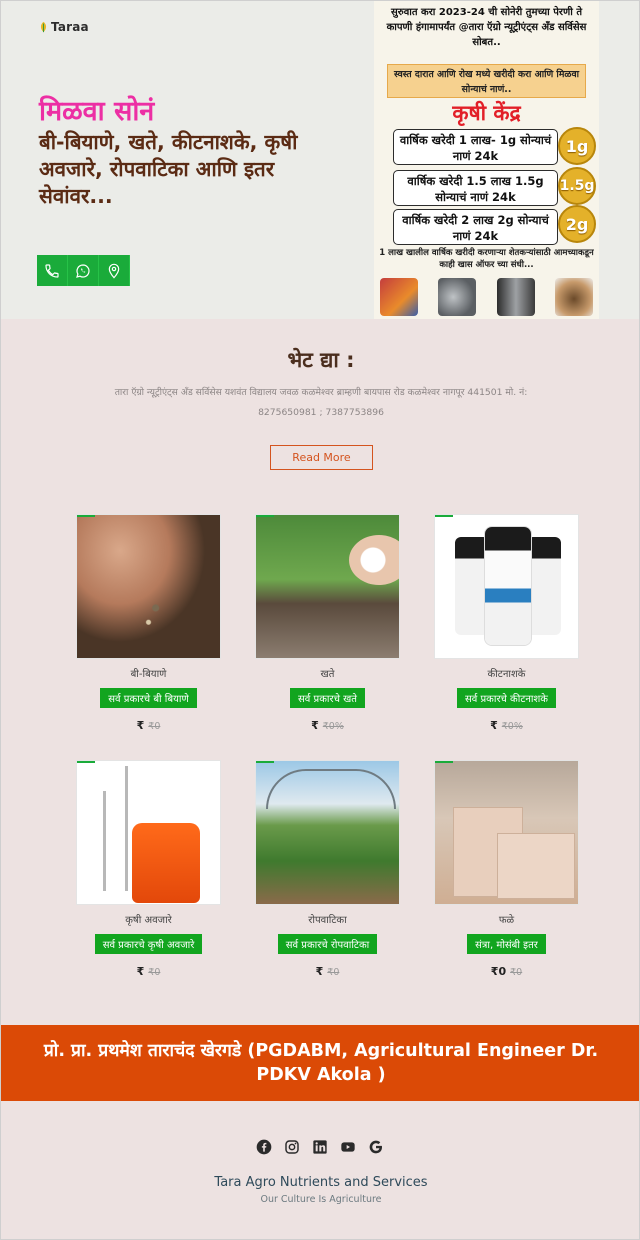 This screenshot has height=1240, width=640. I want to click on hero-title: मिळवा सोनं, so click(97, 111).